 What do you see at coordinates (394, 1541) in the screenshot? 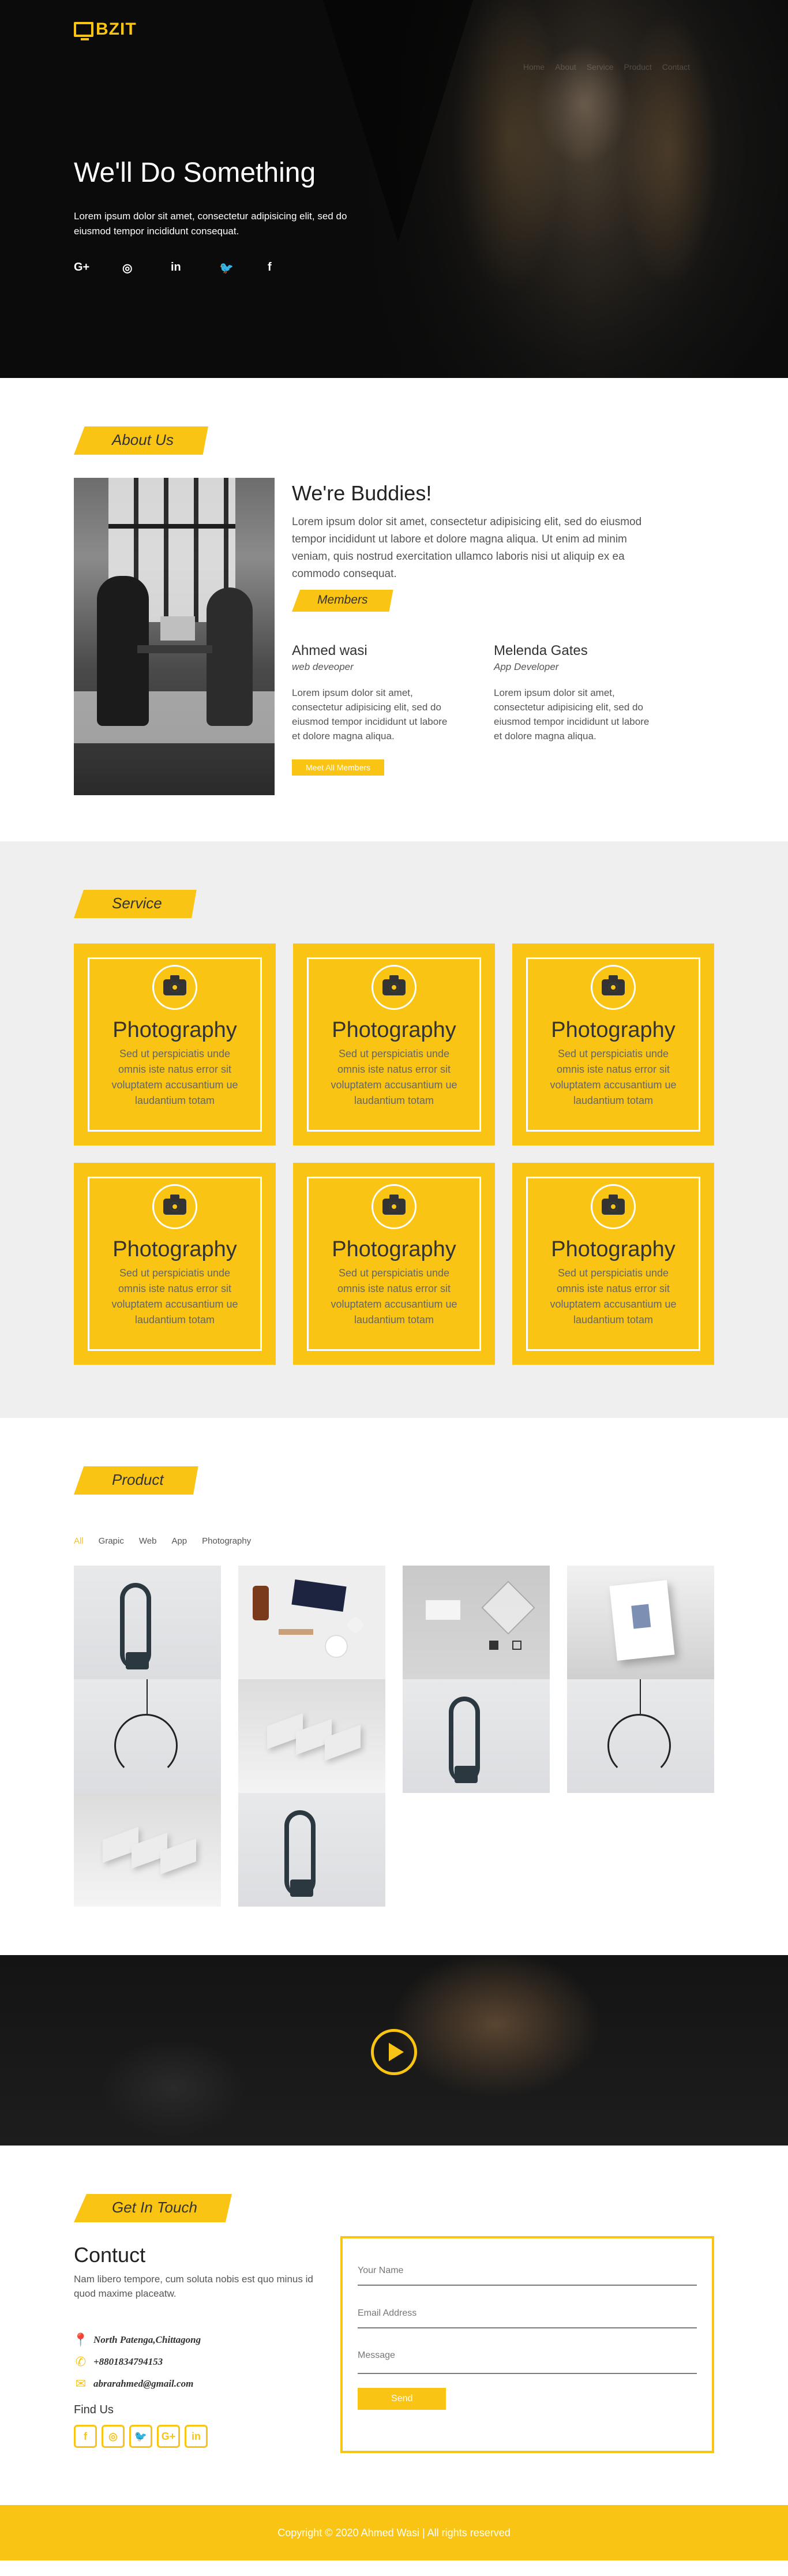
I see `product-filters: All Grapic Web App Photography` at bounding box center [394, 1541].